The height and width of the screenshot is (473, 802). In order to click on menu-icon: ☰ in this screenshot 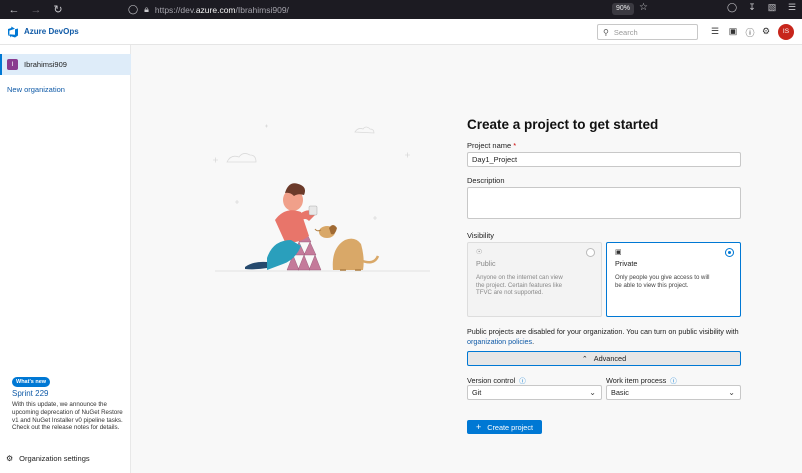, I will do `click(792, 7)`.